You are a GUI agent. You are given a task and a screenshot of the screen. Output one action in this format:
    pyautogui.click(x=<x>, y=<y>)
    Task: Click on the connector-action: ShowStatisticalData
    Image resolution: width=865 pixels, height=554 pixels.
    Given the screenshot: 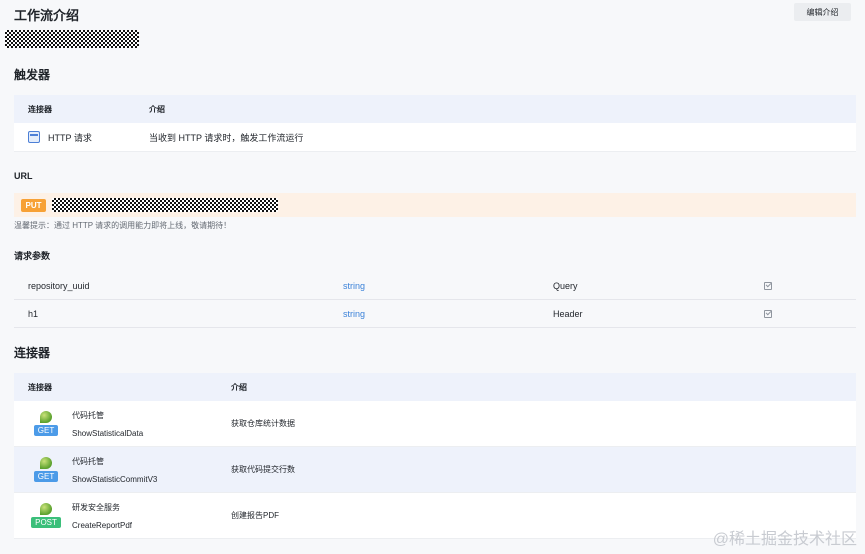 What is the action you would take?
    pyautogui.click(x=108, y=433)
    